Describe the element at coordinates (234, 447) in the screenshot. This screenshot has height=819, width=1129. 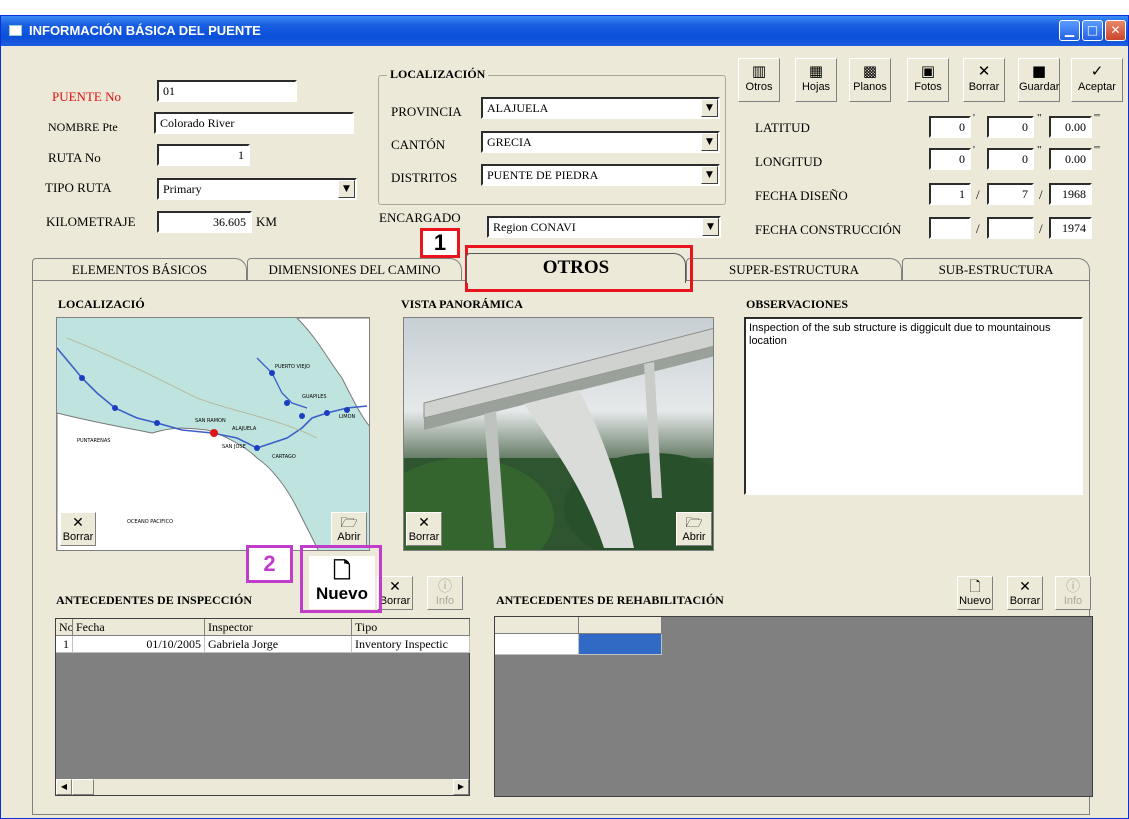
I see `map-label: SAN JOSE` at that location.